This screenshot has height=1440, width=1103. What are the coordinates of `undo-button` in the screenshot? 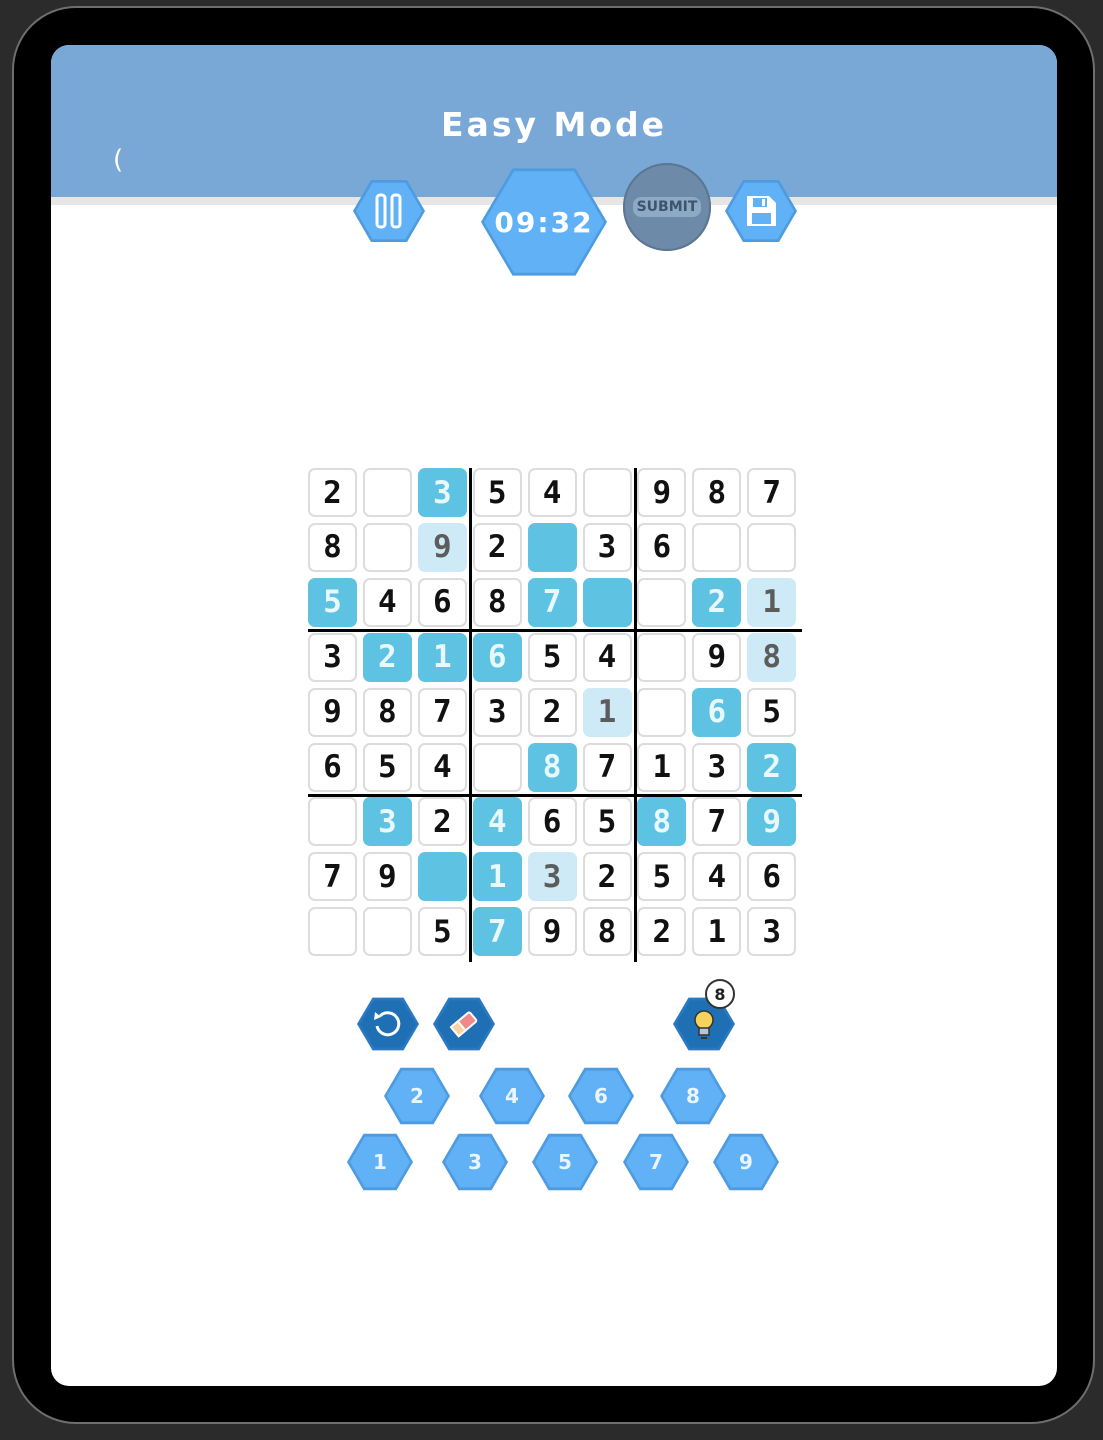 It's located at (388, 1024).